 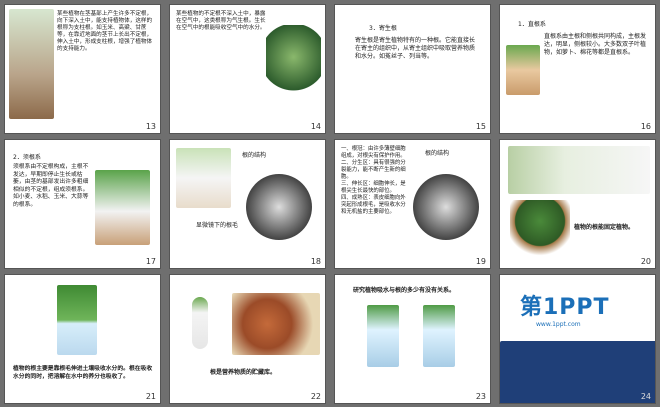 I want to click on slide-number: 16, so click(x=645, y=126).